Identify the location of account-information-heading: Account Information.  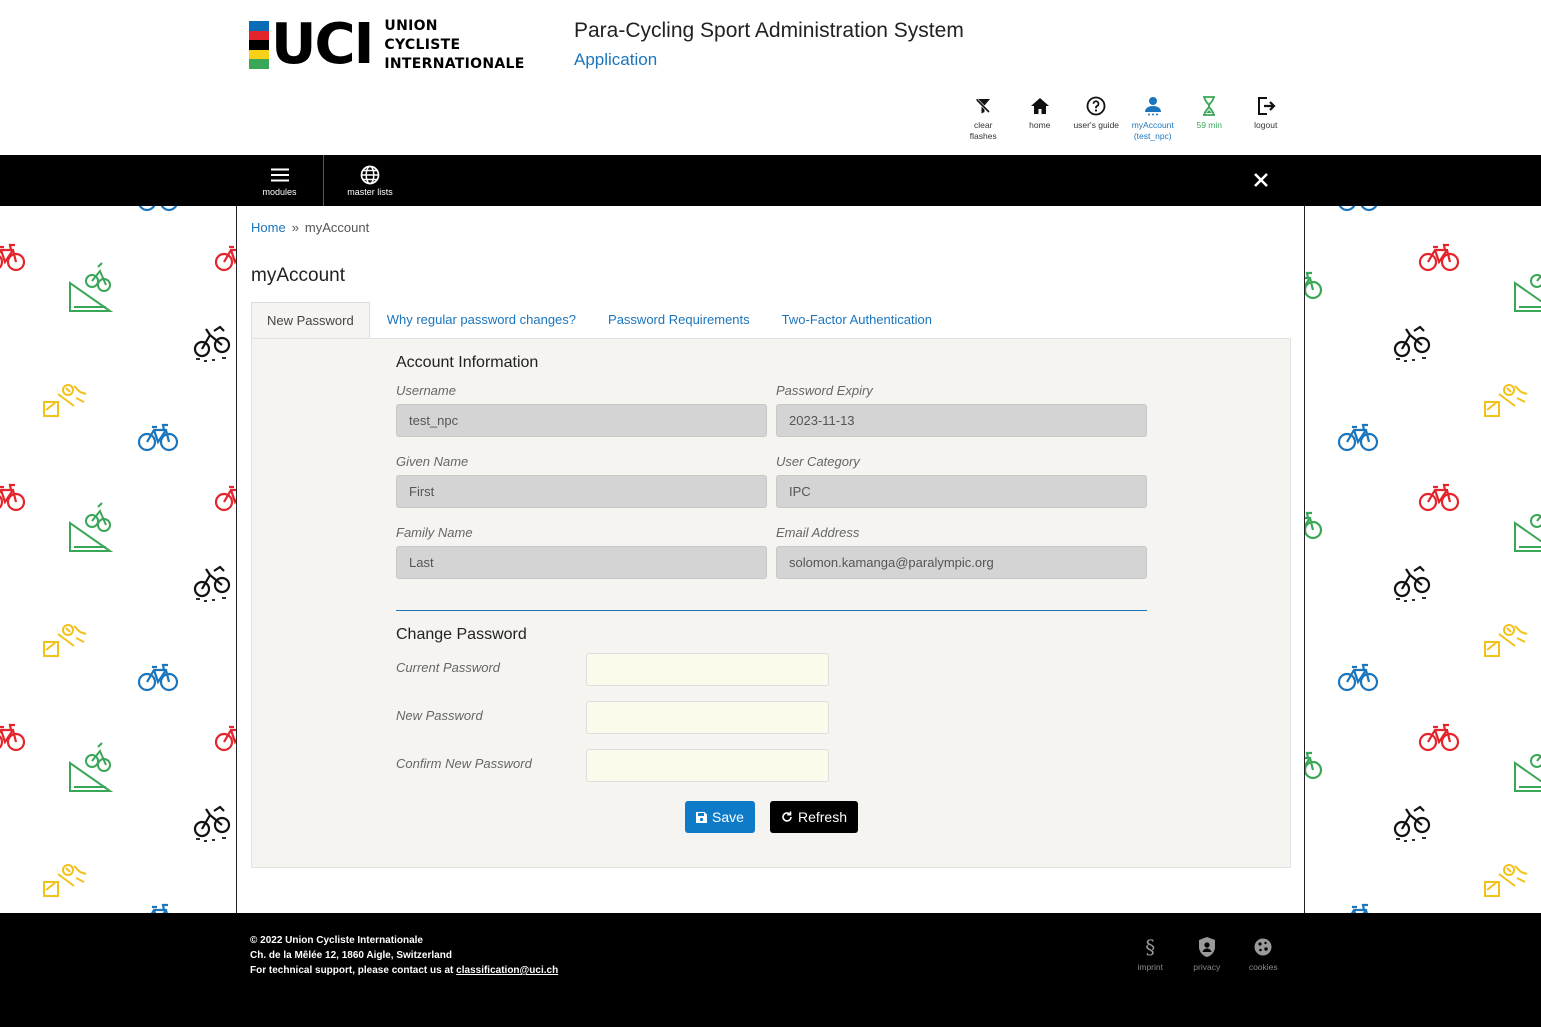
(467, 362).